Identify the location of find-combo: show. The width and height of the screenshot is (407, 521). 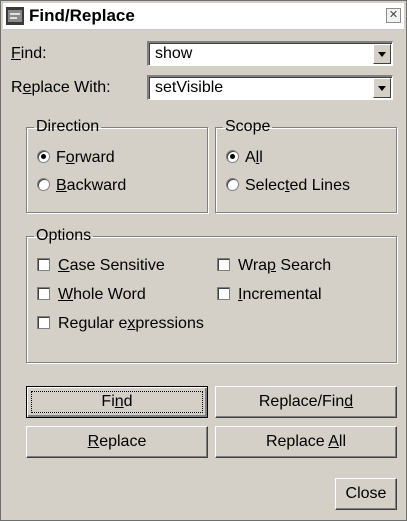
(270, 53).